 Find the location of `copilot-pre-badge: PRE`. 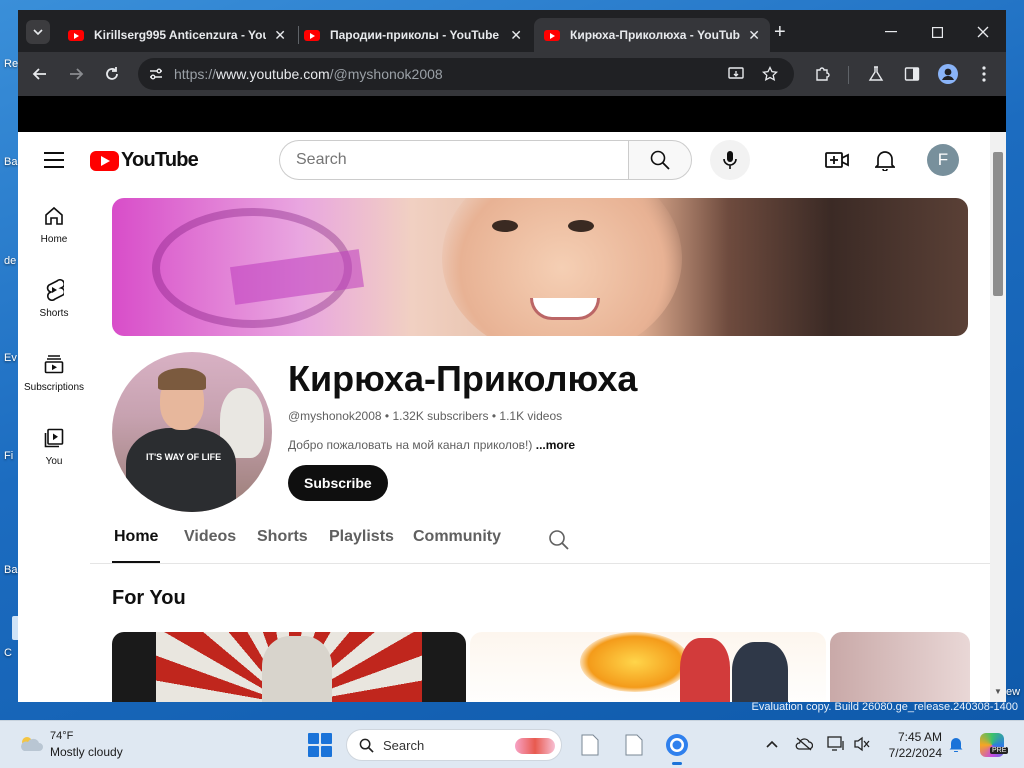

copilot-pre-badge: PRE is located at coordinates (999, 750).